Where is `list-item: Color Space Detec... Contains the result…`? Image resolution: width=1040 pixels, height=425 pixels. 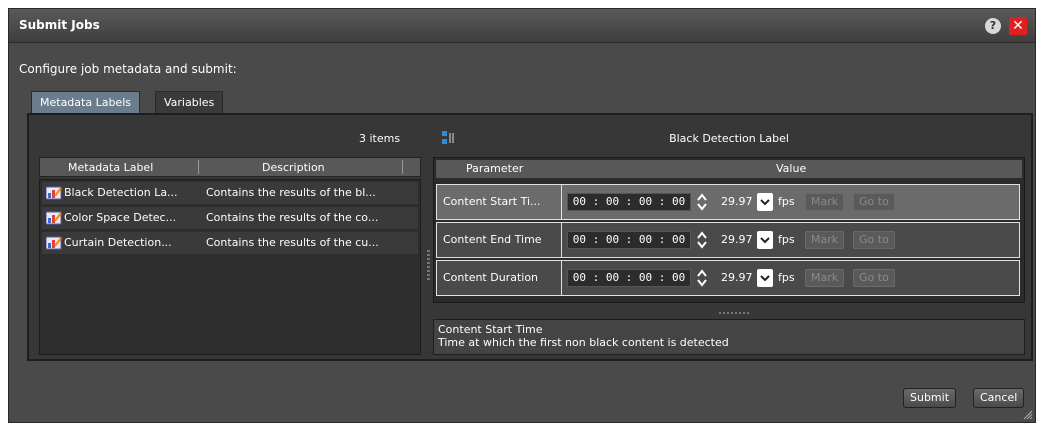 list-item: Color Space Detec... Contains the result… is located at coordinates (230, 218).